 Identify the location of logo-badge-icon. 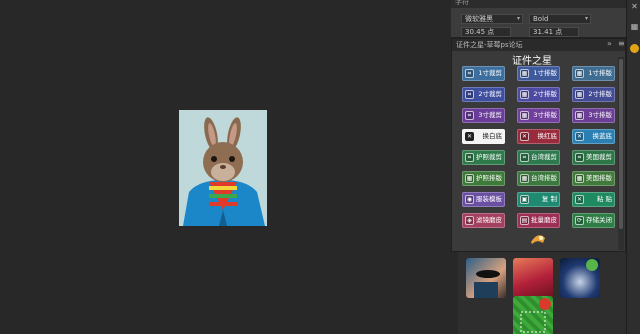
(538, 239).